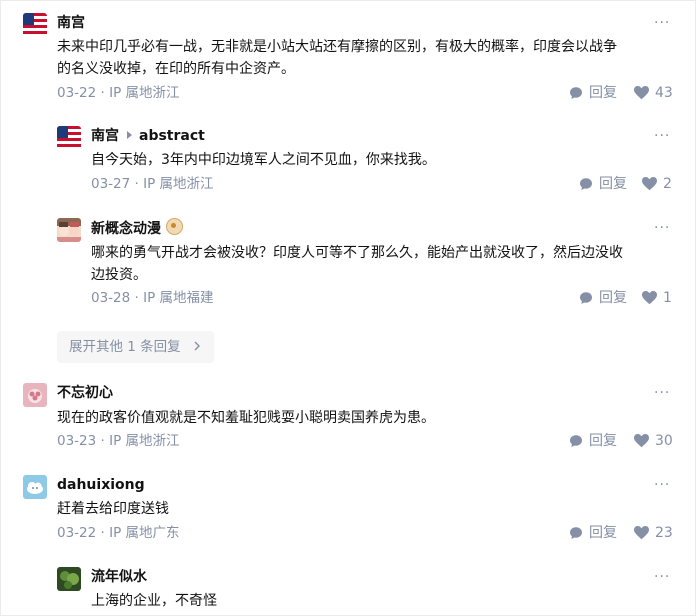  Describe the element at coordinates (35, 487) in the screenshot. I see `cloud-avatar-icon` at that location.